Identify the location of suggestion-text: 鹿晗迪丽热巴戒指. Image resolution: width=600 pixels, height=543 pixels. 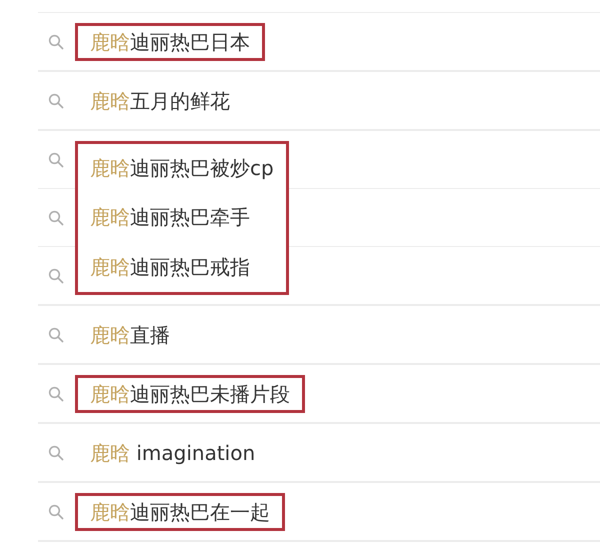
(170, 267).